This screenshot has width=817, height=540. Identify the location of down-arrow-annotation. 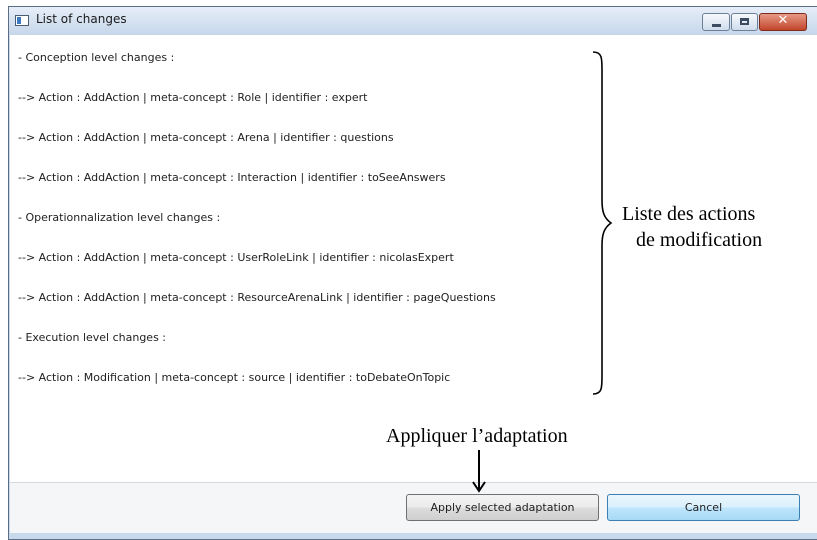
(479, 471).